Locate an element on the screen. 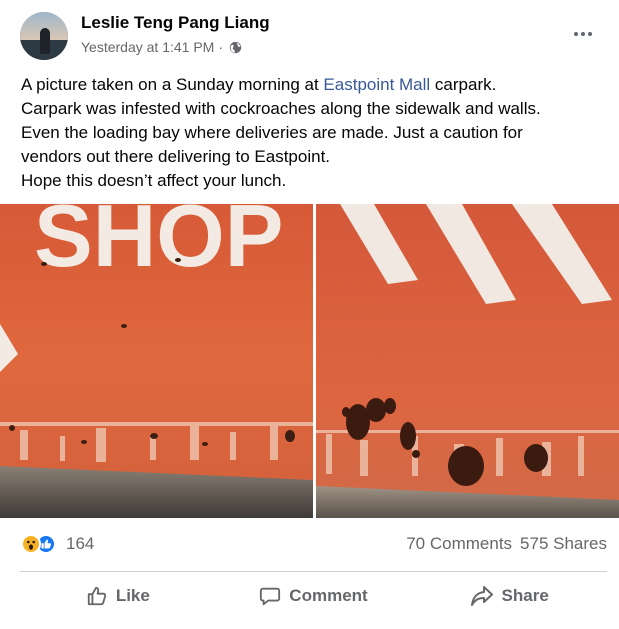 This screenshot has width=619, height=629. reactions-summary: 164 is located at coordinates (57, 544).